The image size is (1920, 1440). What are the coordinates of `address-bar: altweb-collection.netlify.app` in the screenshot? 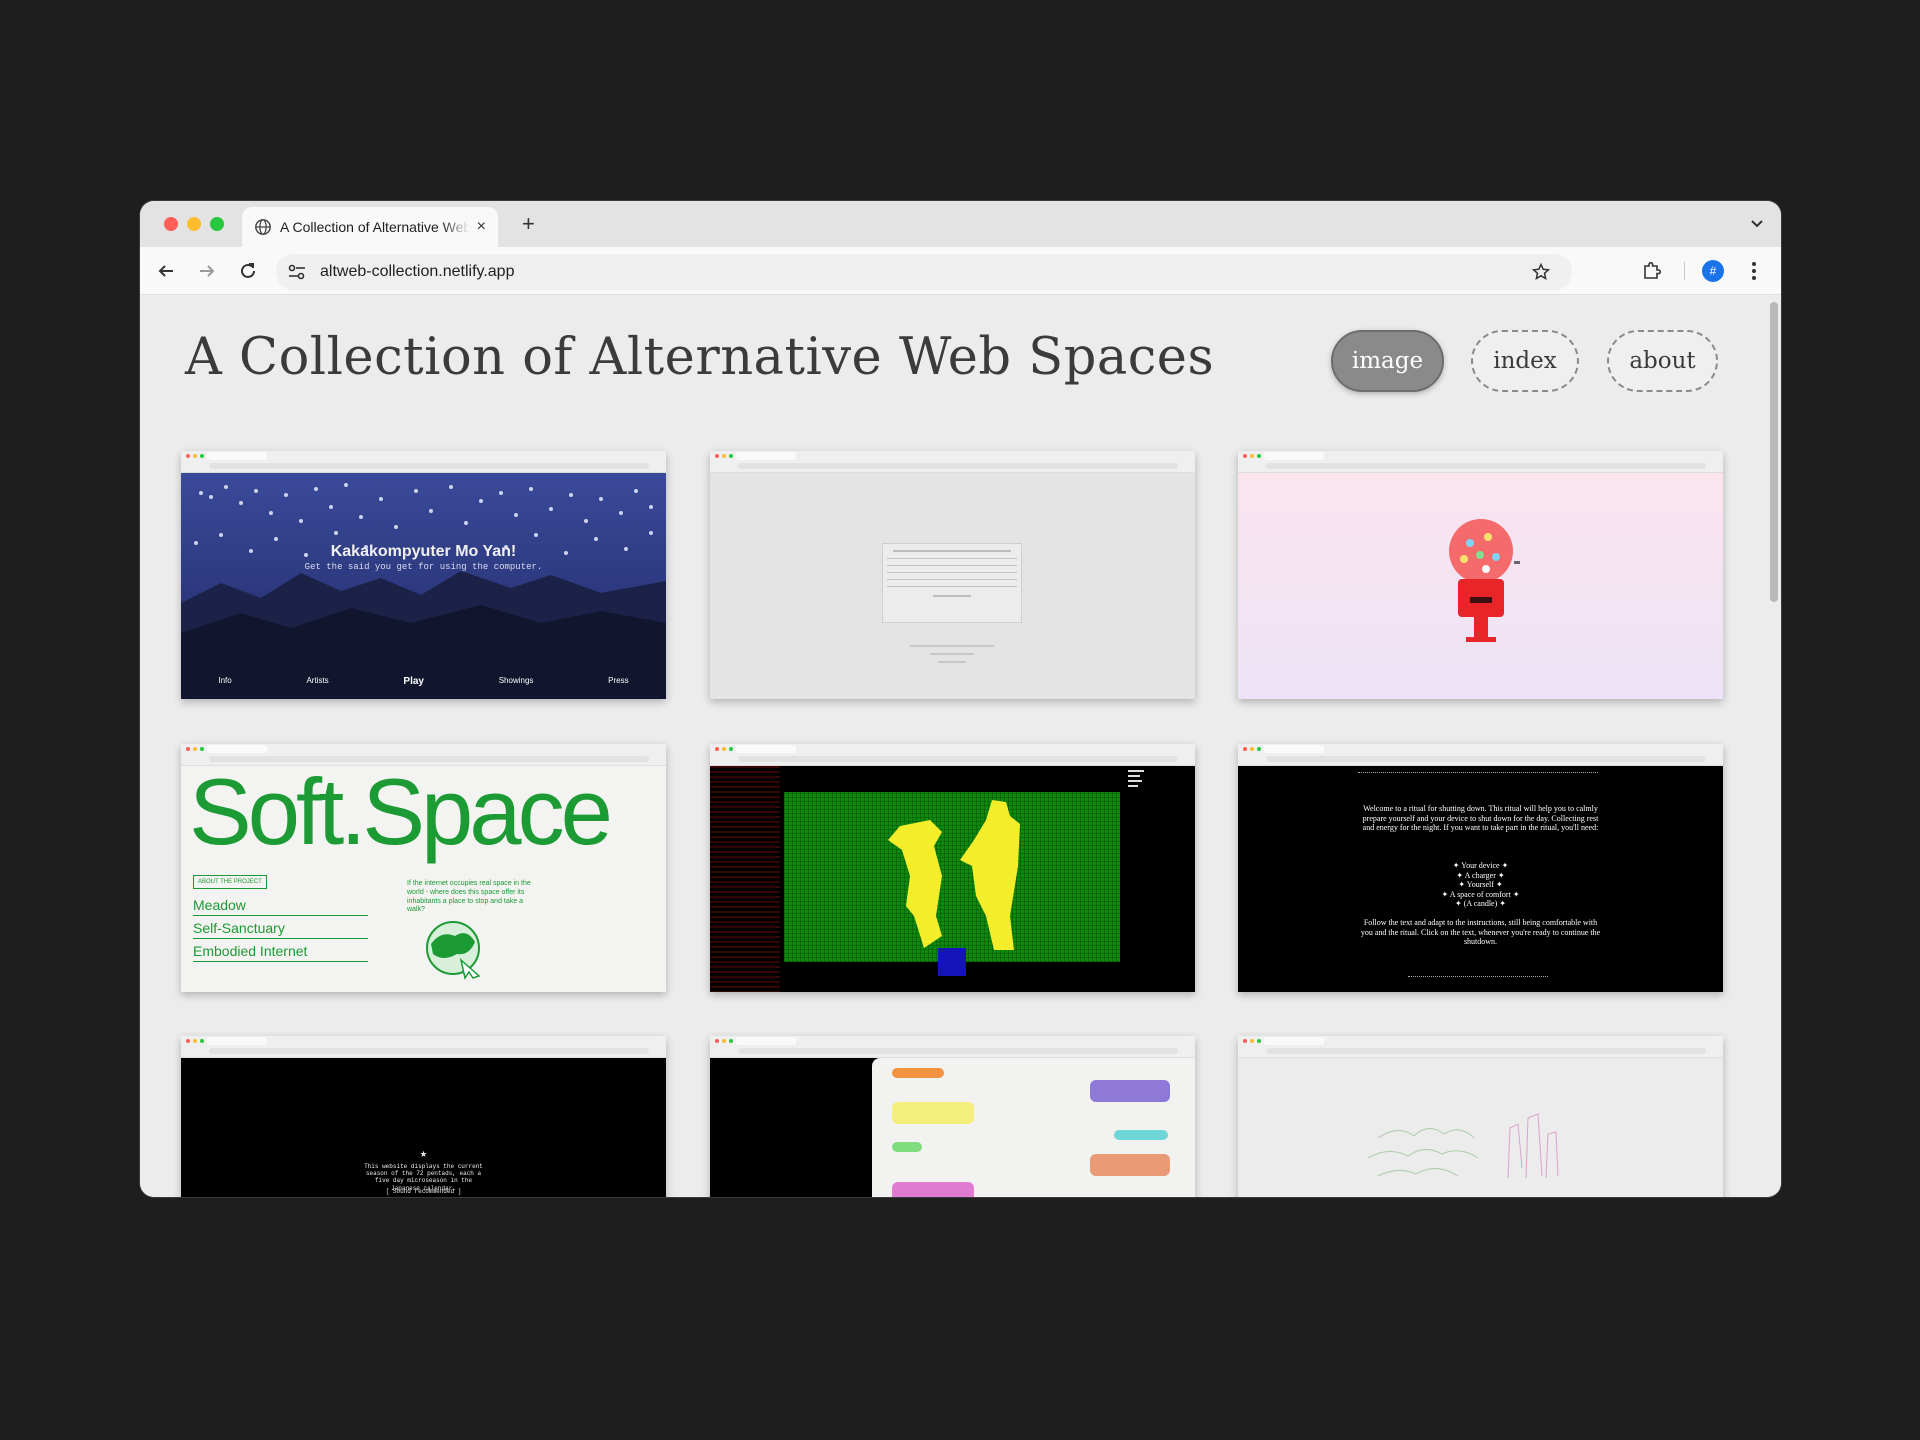 It's located at (924, 272).